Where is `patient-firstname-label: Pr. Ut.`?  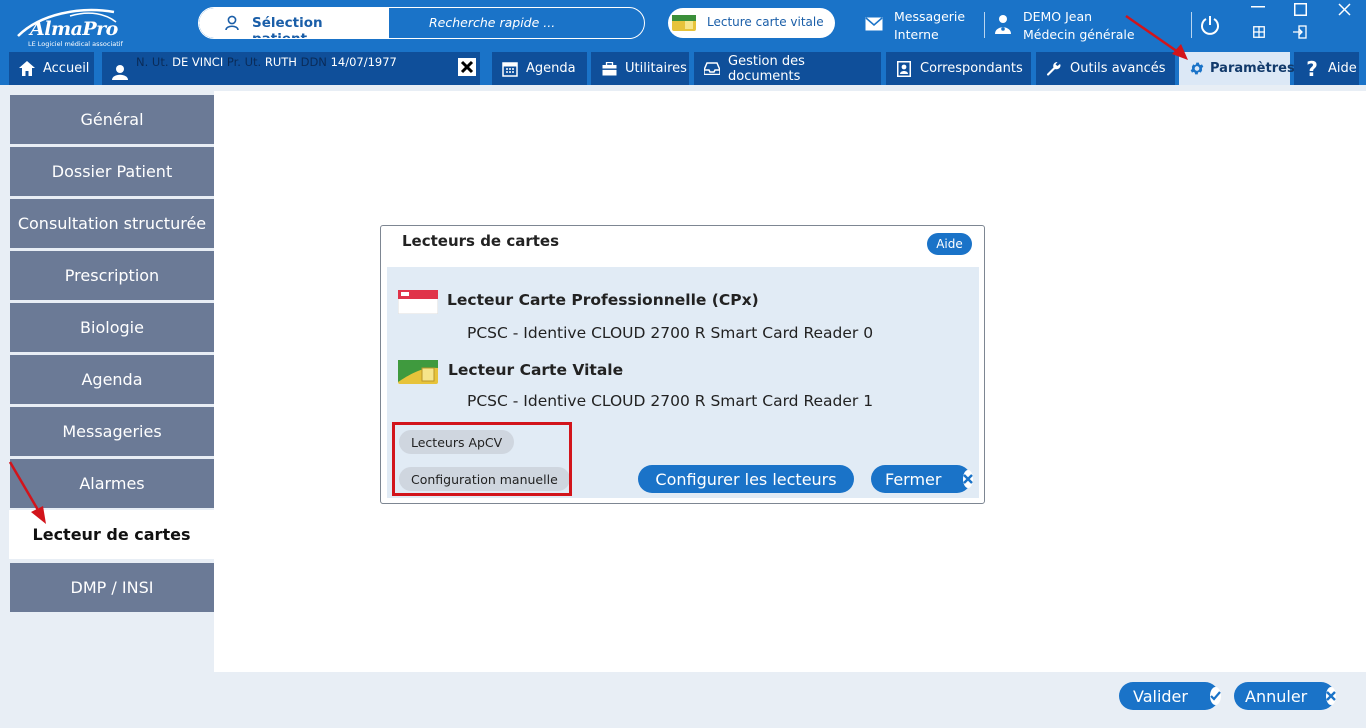
patient-firstname-label: Pr. Ut. is located at coordinates (244, 62).